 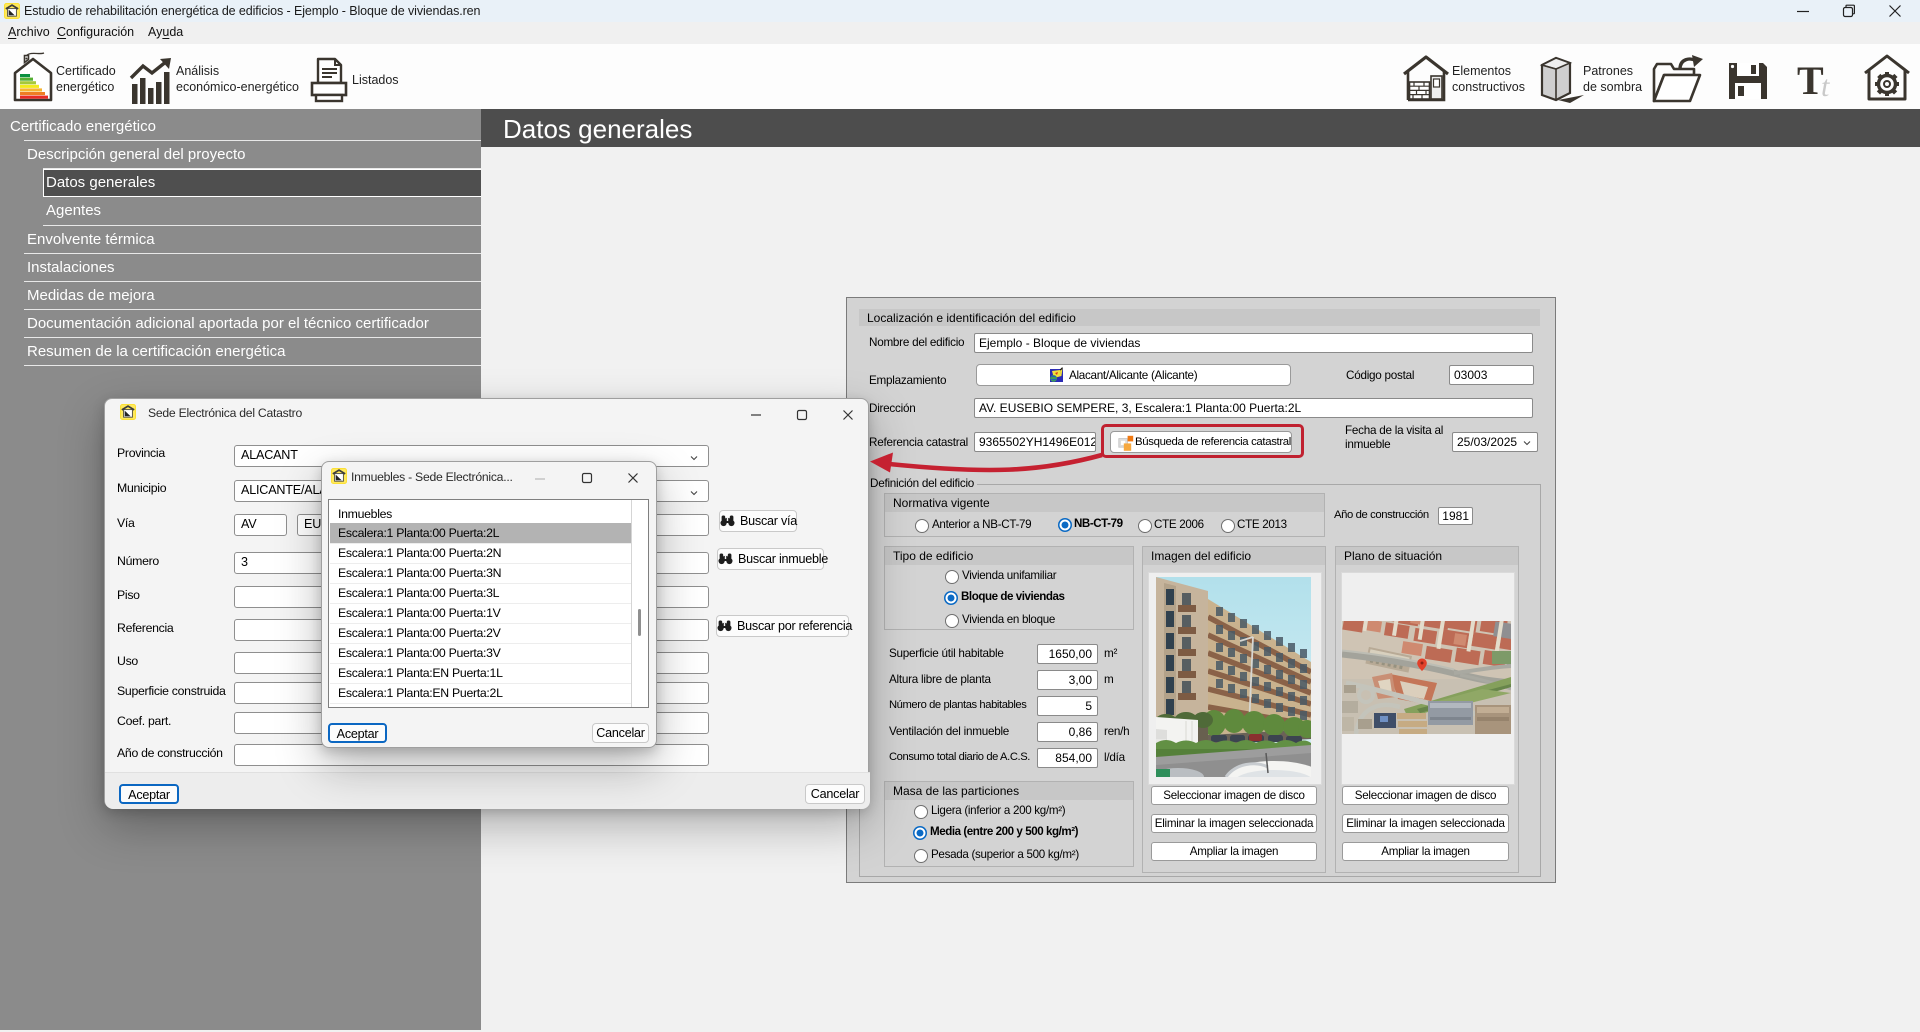 What do you see at coordinates (1810, 81) in the screenshot?
I see `svg-text: T` at bounding box center [1810, 81].